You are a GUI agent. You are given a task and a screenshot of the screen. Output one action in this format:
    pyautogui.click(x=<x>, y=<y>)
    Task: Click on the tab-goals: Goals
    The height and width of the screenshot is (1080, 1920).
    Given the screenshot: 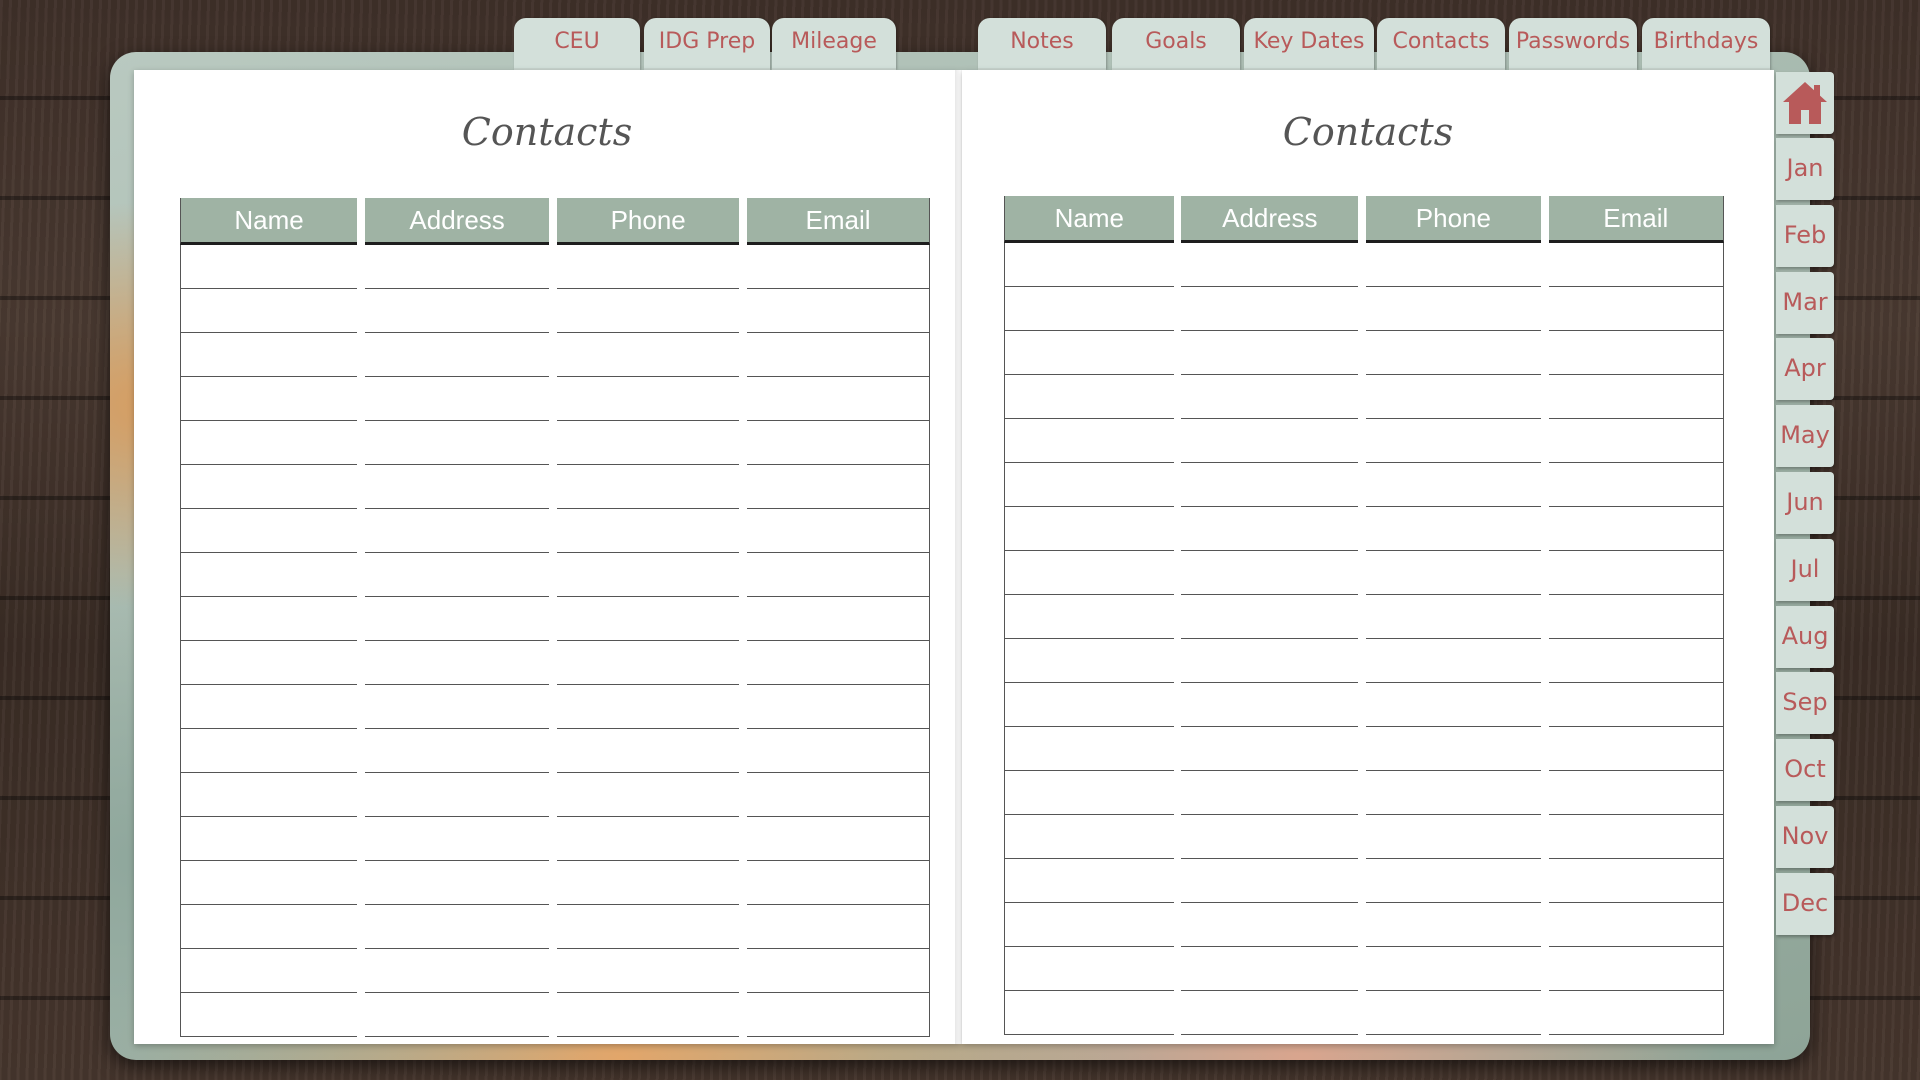 What is the action you would take?
    pyautogui.click(x=1176, y=44)
    